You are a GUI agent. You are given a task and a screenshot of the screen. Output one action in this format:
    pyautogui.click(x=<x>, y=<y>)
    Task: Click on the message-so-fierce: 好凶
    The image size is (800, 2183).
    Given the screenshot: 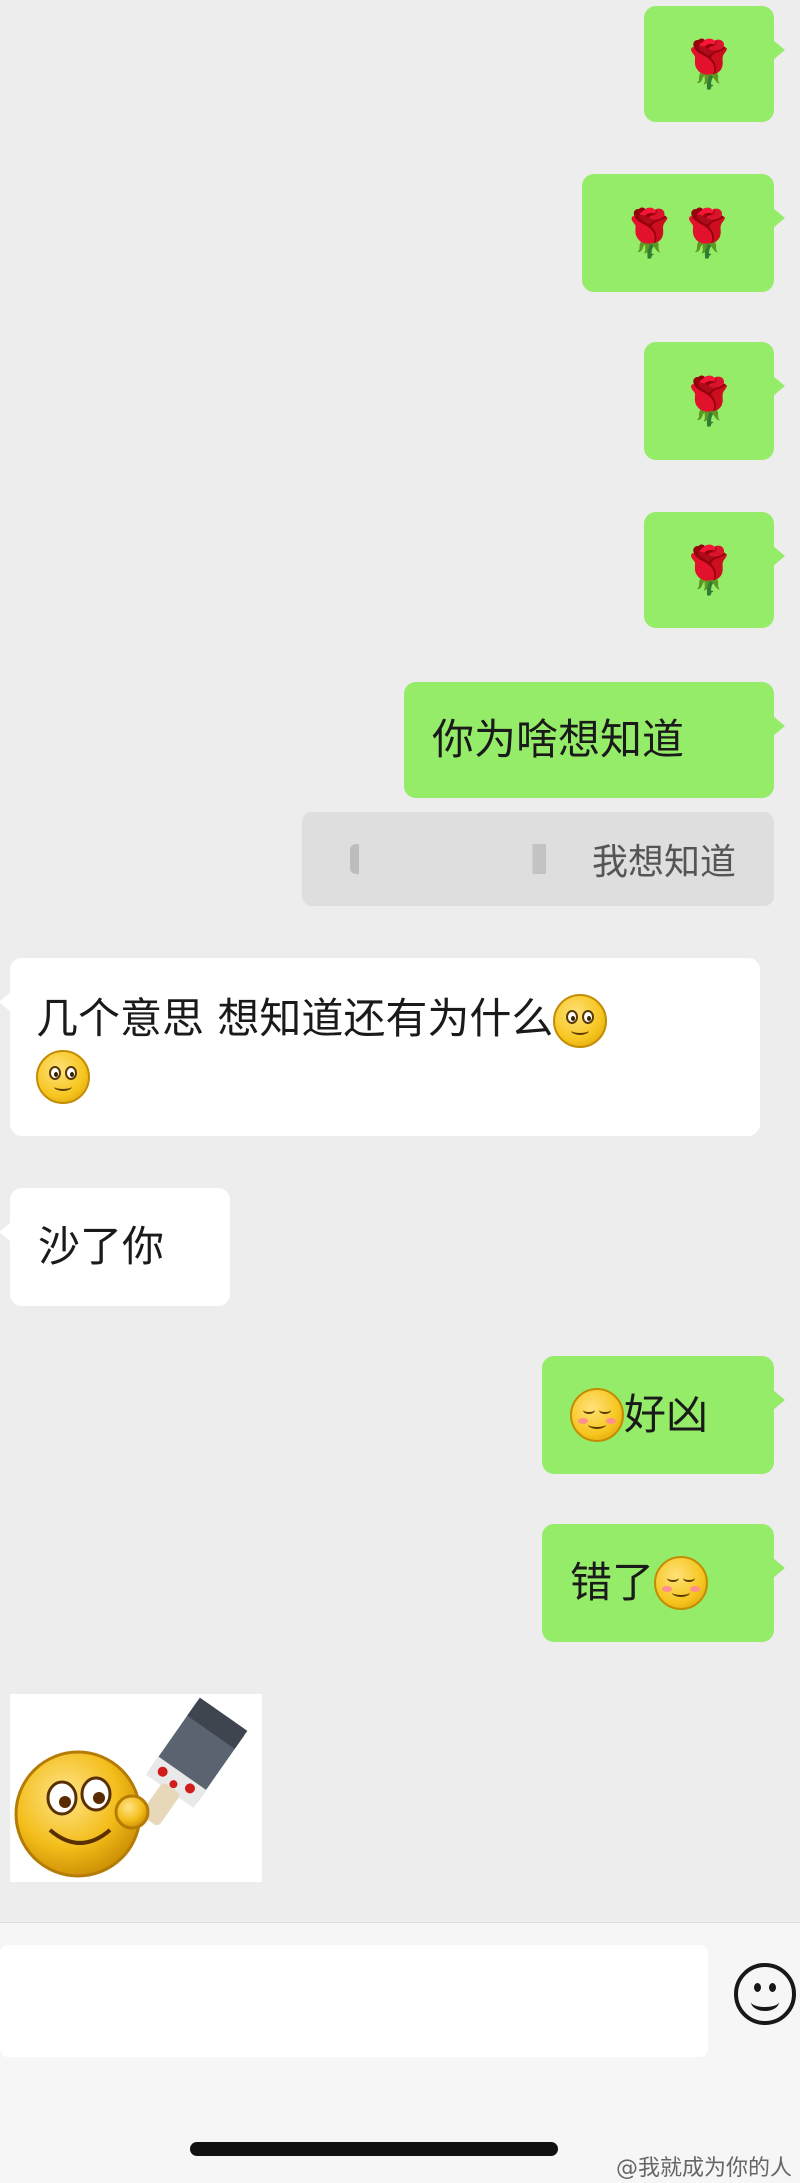 What is the action you would take?
    pyautogui.click(x=663, y=1415)
    